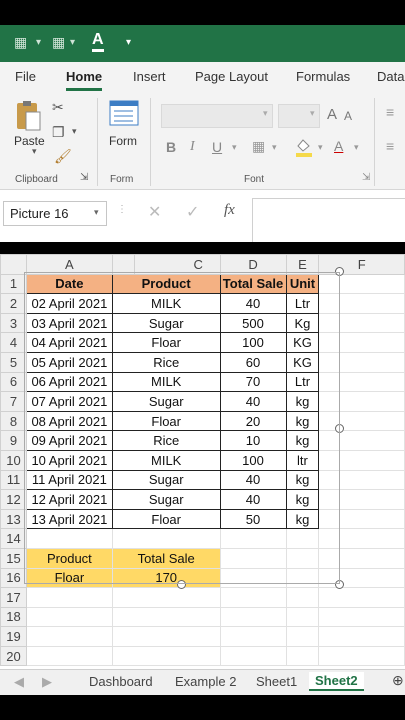  What do you see at coordinates (13, 499) in the screenshot?
I see `row-header: 12` at bounding box center [13, 499].